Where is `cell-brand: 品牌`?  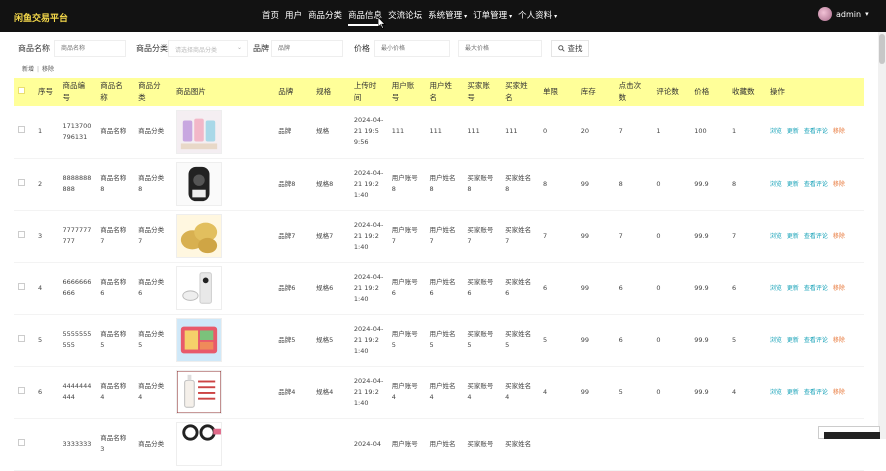
cell-brand: 品牌 is located at coordinates (293, 132).